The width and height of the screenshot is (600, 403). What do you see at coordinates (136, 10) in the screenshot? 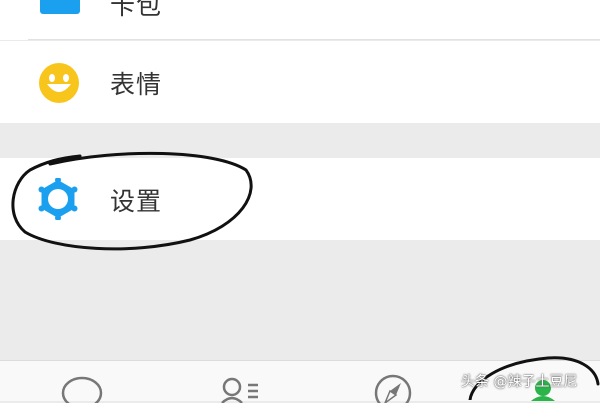
I see `menu-item-label: 卡包` at bounding box center [136, 10].